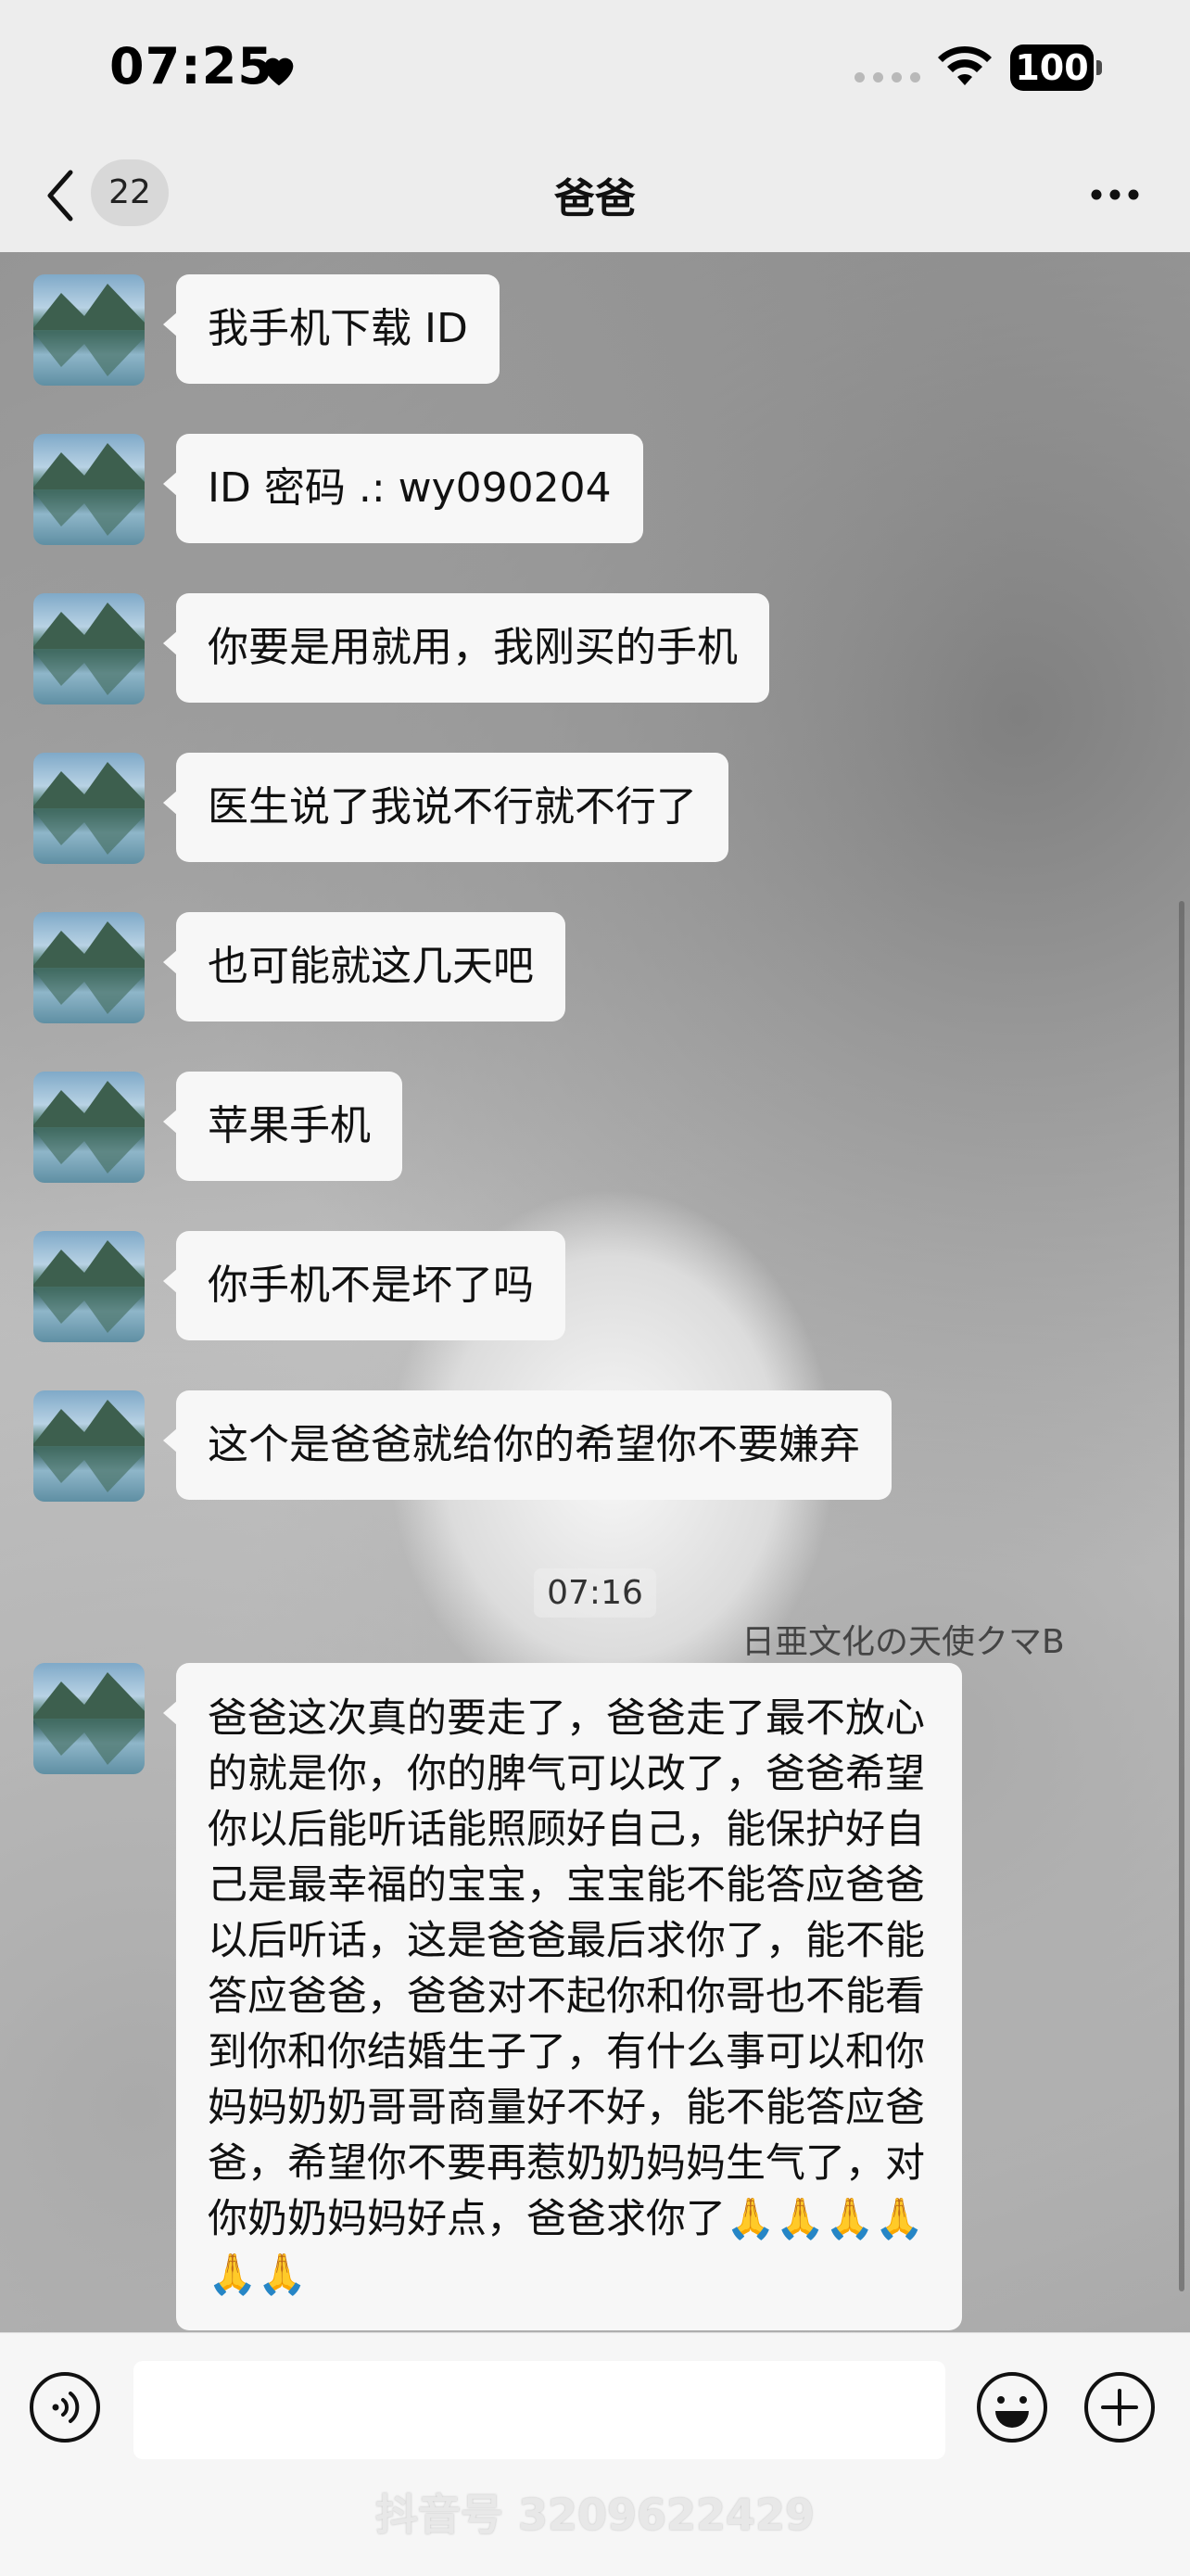 This screenshot has width=1190, height=2576. Describe the element at coordinates (595, 1593) in the screenshot. I see `message-timestamp: 07:16` at that location.